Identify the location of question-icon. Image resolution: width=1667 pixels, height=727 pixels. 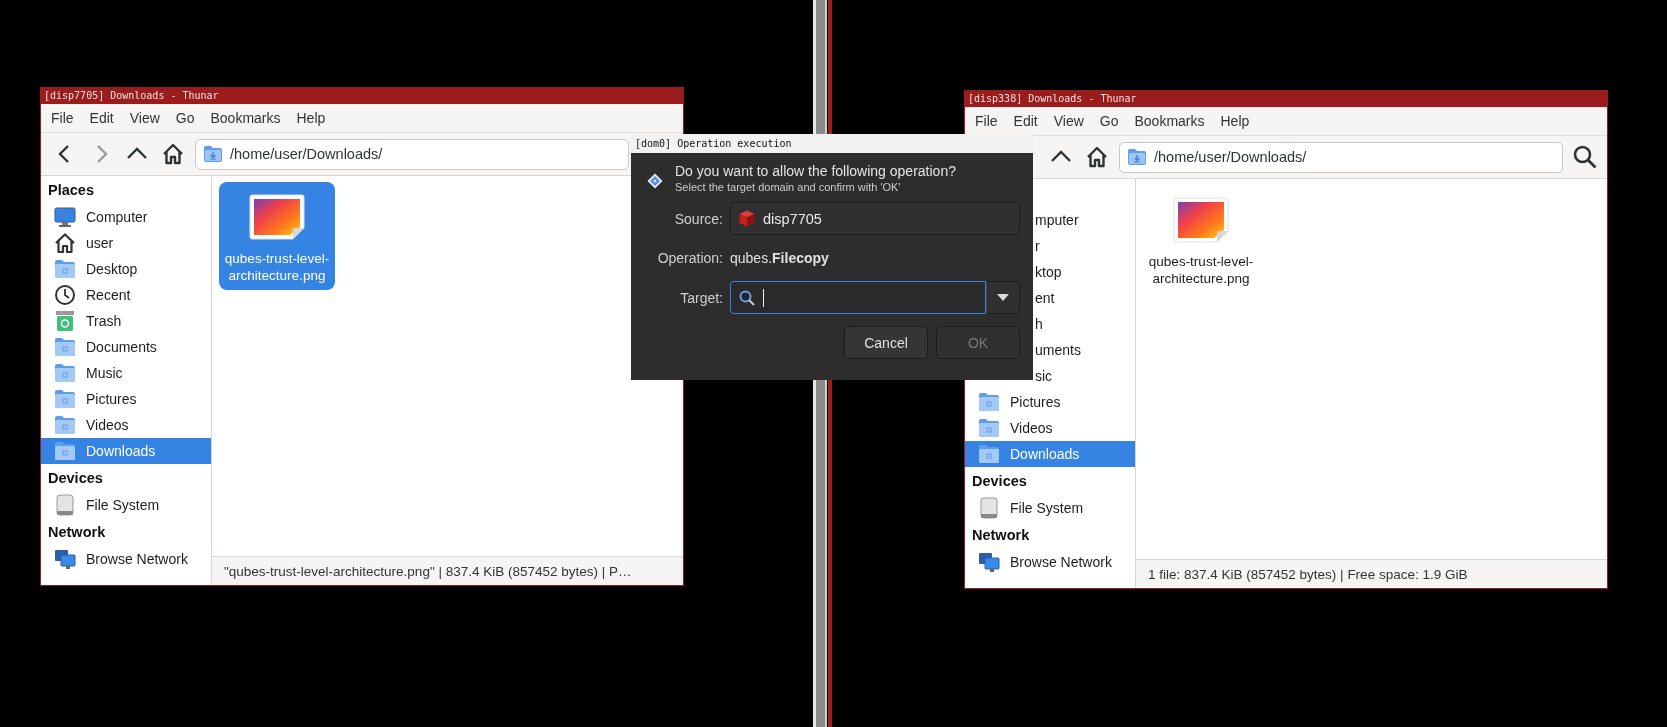
(655, 181).